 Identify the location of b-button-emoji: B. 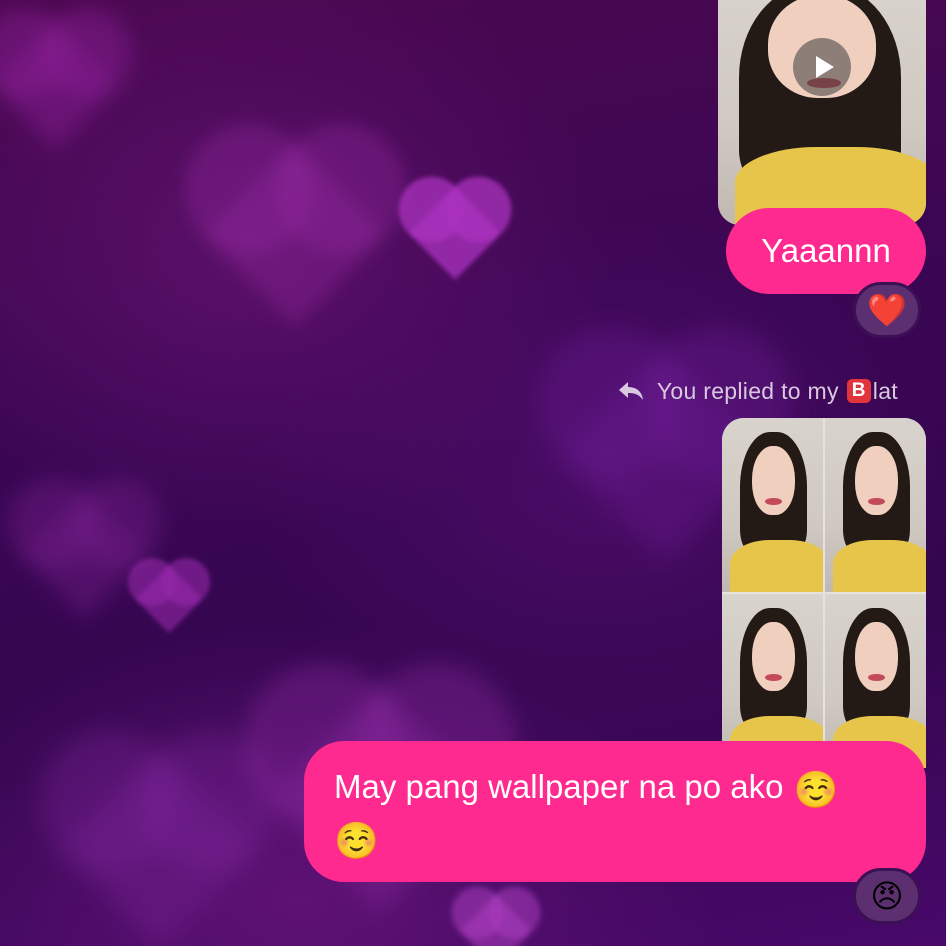
(858, 391).